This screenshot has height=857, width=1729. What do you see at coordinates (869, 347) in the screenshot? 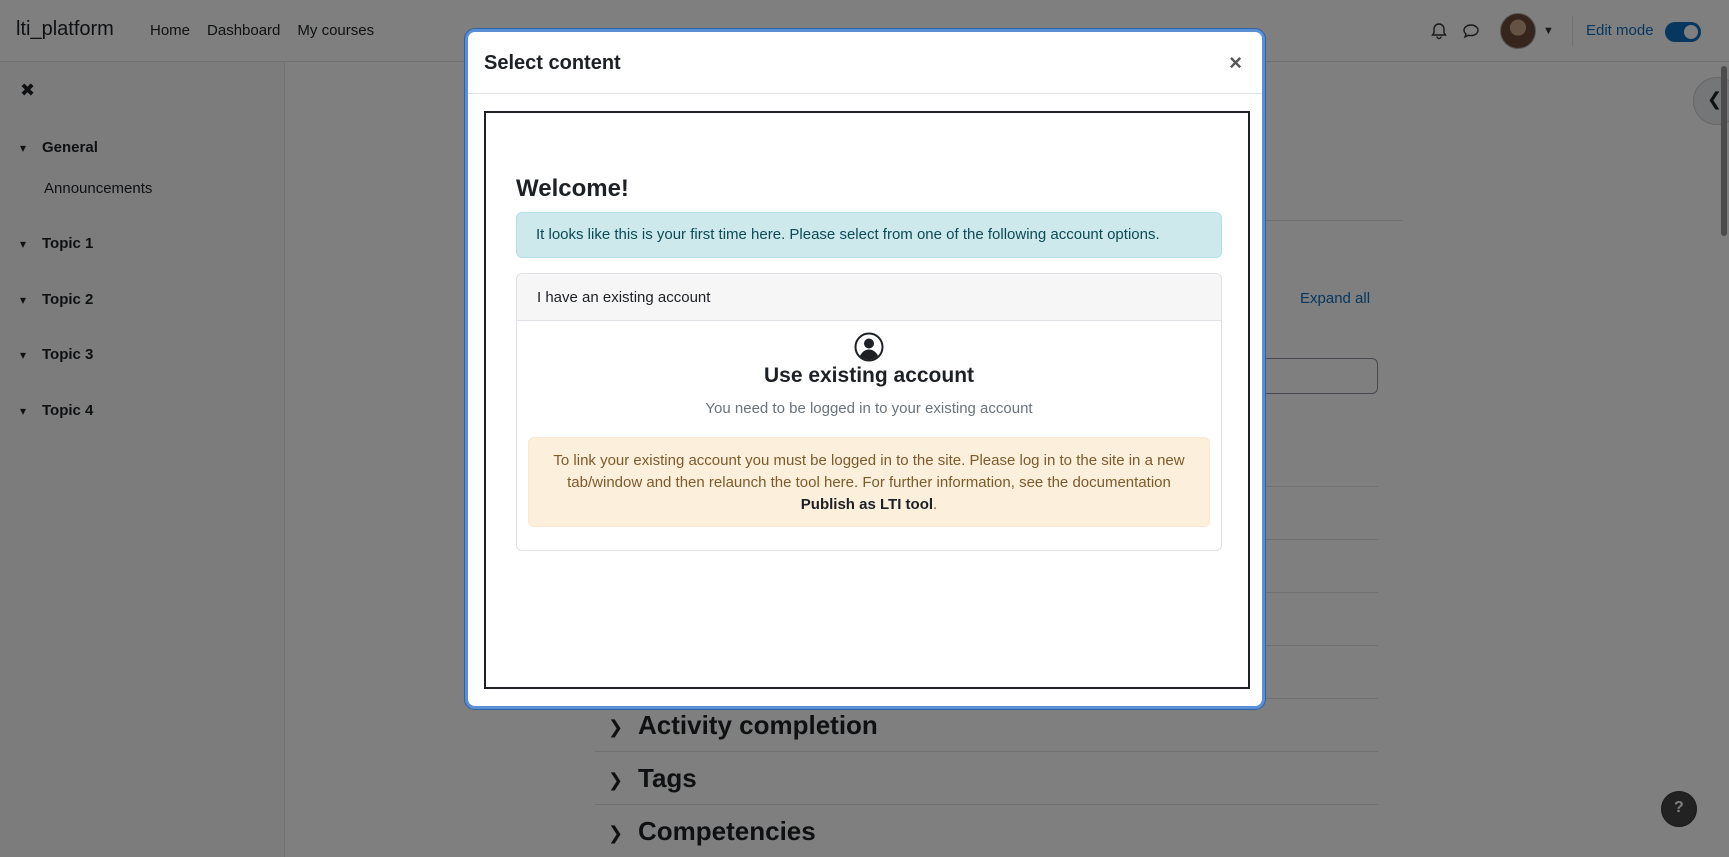
I see `user-circle-icon` at bounding box center [869, 347].